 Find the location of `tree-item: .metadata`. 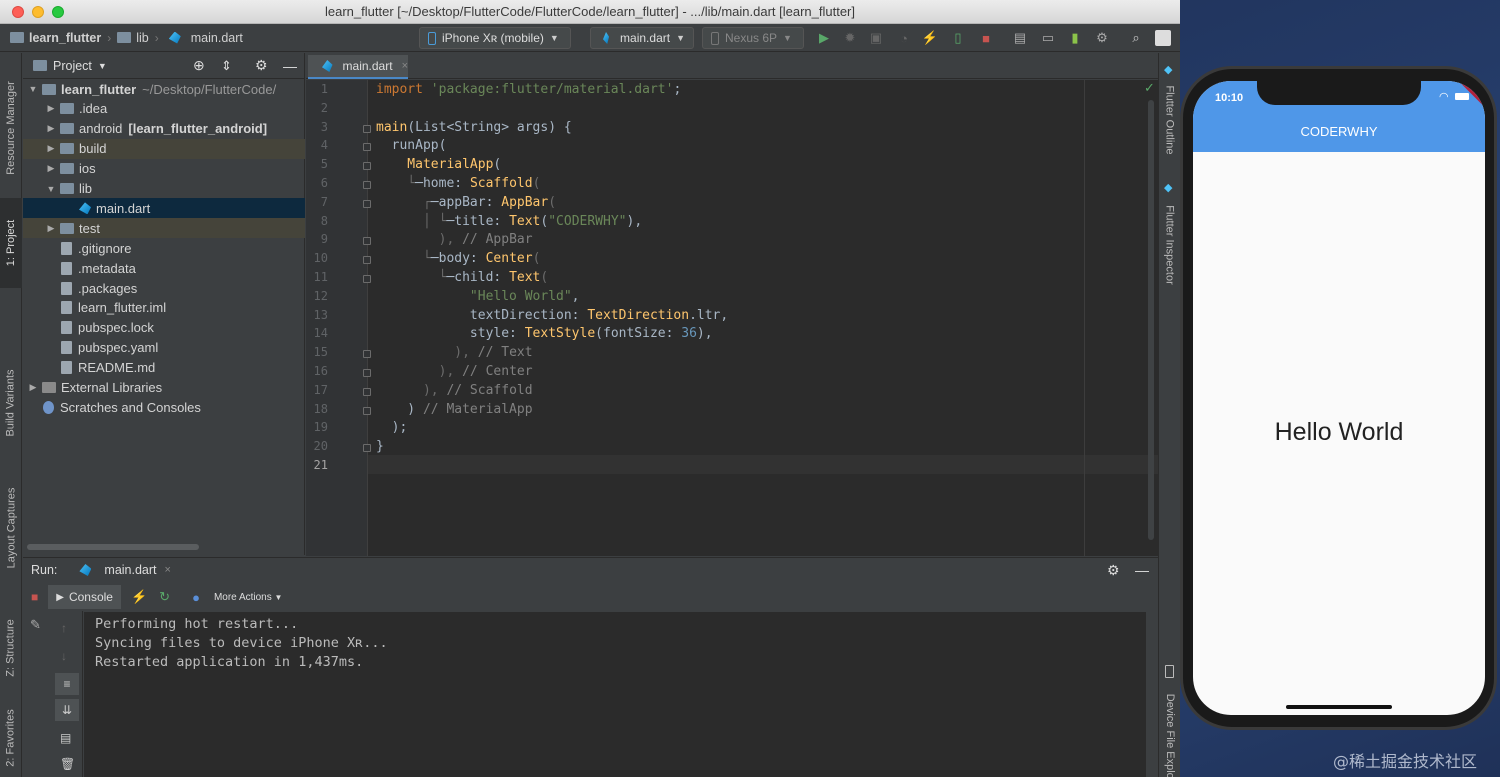

tree-item: .metadata is located at coordinates (164, 268).